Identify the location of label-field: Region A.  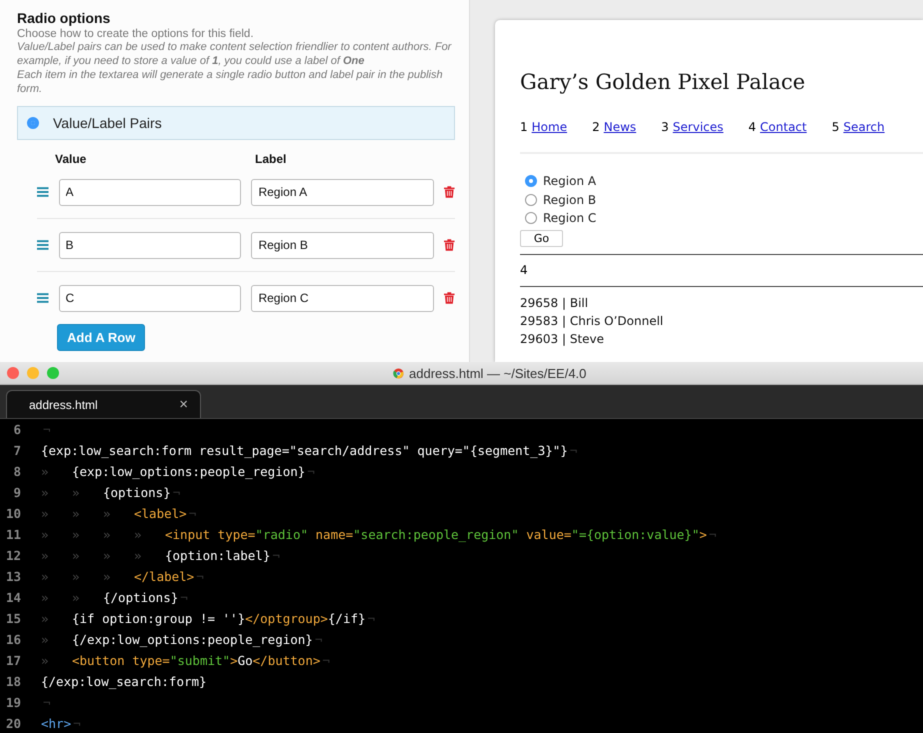
(342, 192).